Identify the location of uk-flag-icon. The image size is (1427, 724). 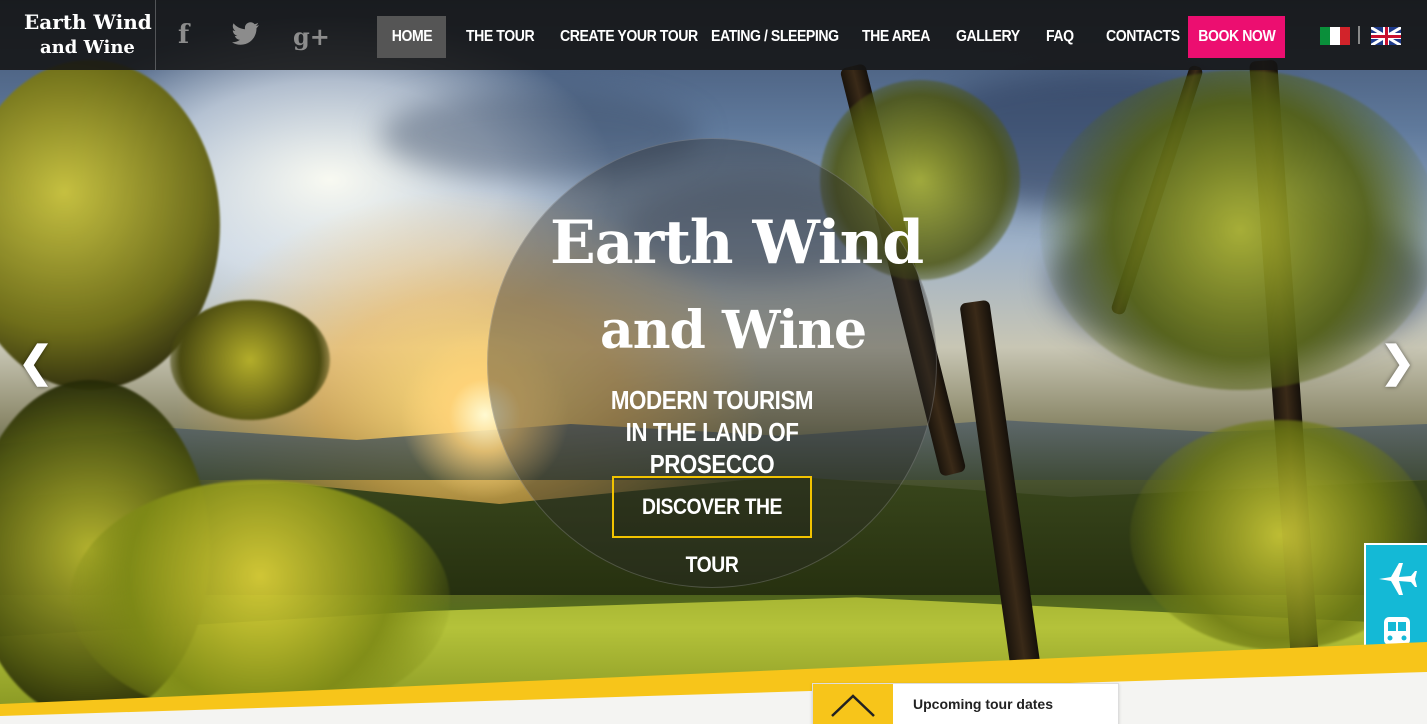
(1386, 36).